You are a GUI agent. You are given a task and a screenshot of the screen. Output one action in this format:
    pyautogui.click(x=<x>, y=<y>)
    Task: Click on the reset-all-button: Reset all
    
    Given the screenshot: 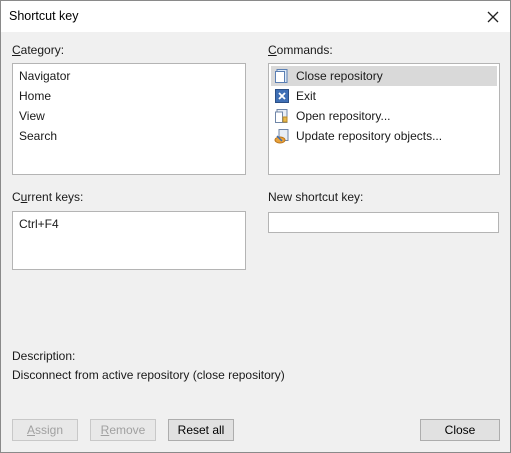 What is the action you would take?
    pyautogui.click(x=201, y=430)
    